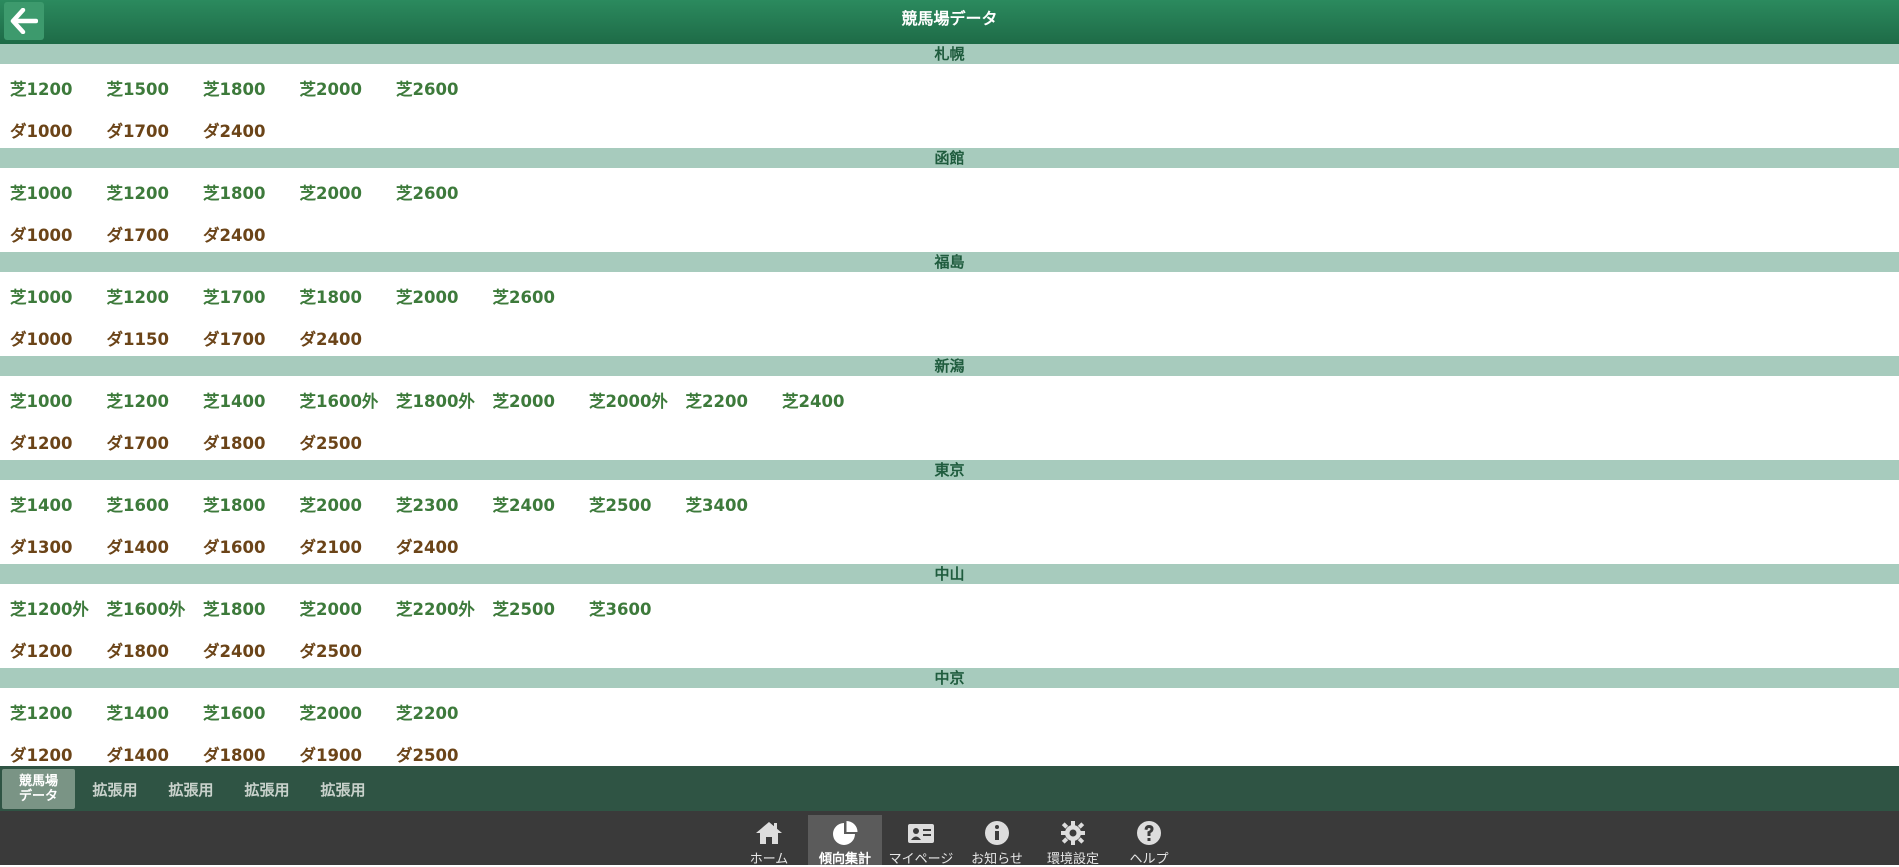  What do you see at coordinates (620, 608) in the screenshot?
I see `turf-course-link: 芝3600` at bounding box center [620, 608].